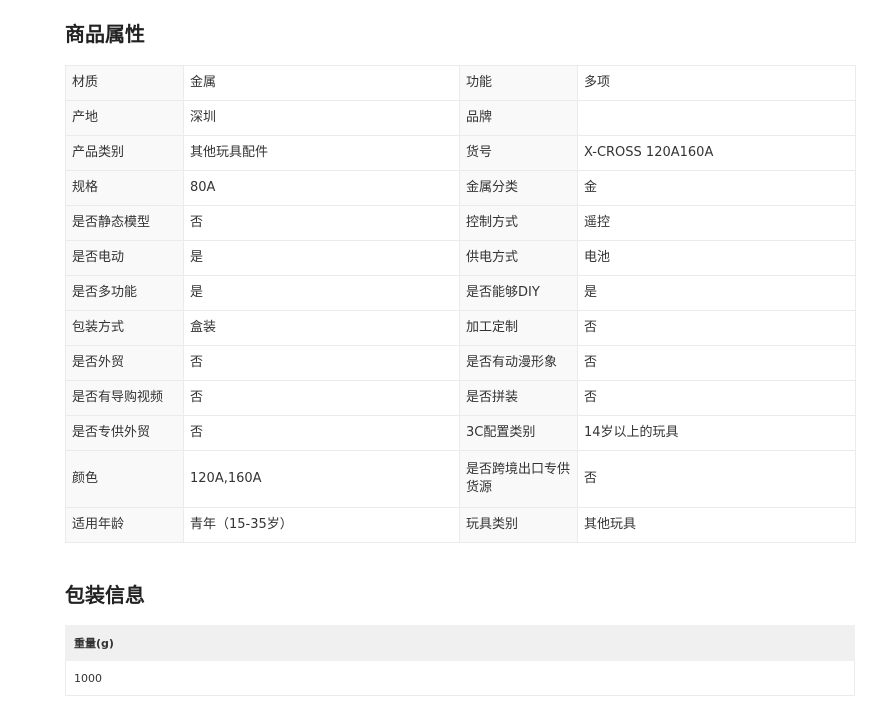 Image resolution: width=871 pixels, height=717 pixels. Describe the element at coordinates (716, 433) in the screenshot. I see `attribute-value: 14岁以上的玩具` at that location.